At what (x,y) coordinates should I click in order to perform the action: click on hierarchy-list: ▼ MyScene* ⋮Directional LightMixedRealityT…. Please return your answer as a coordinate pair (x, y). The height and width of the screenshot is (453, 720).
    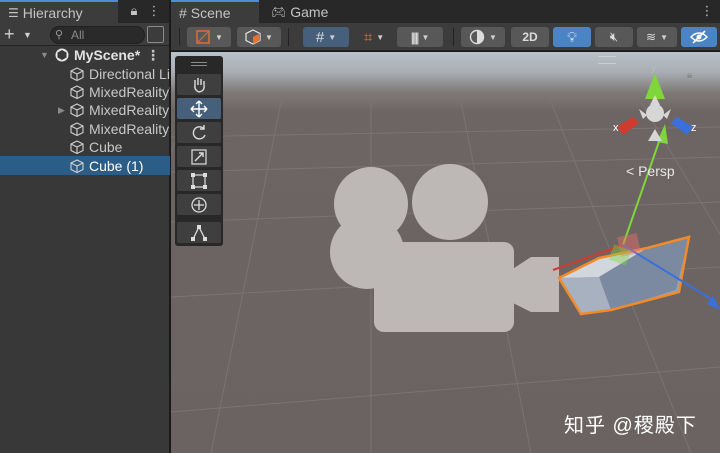
    Looking at the image, I should click on (85, 110).